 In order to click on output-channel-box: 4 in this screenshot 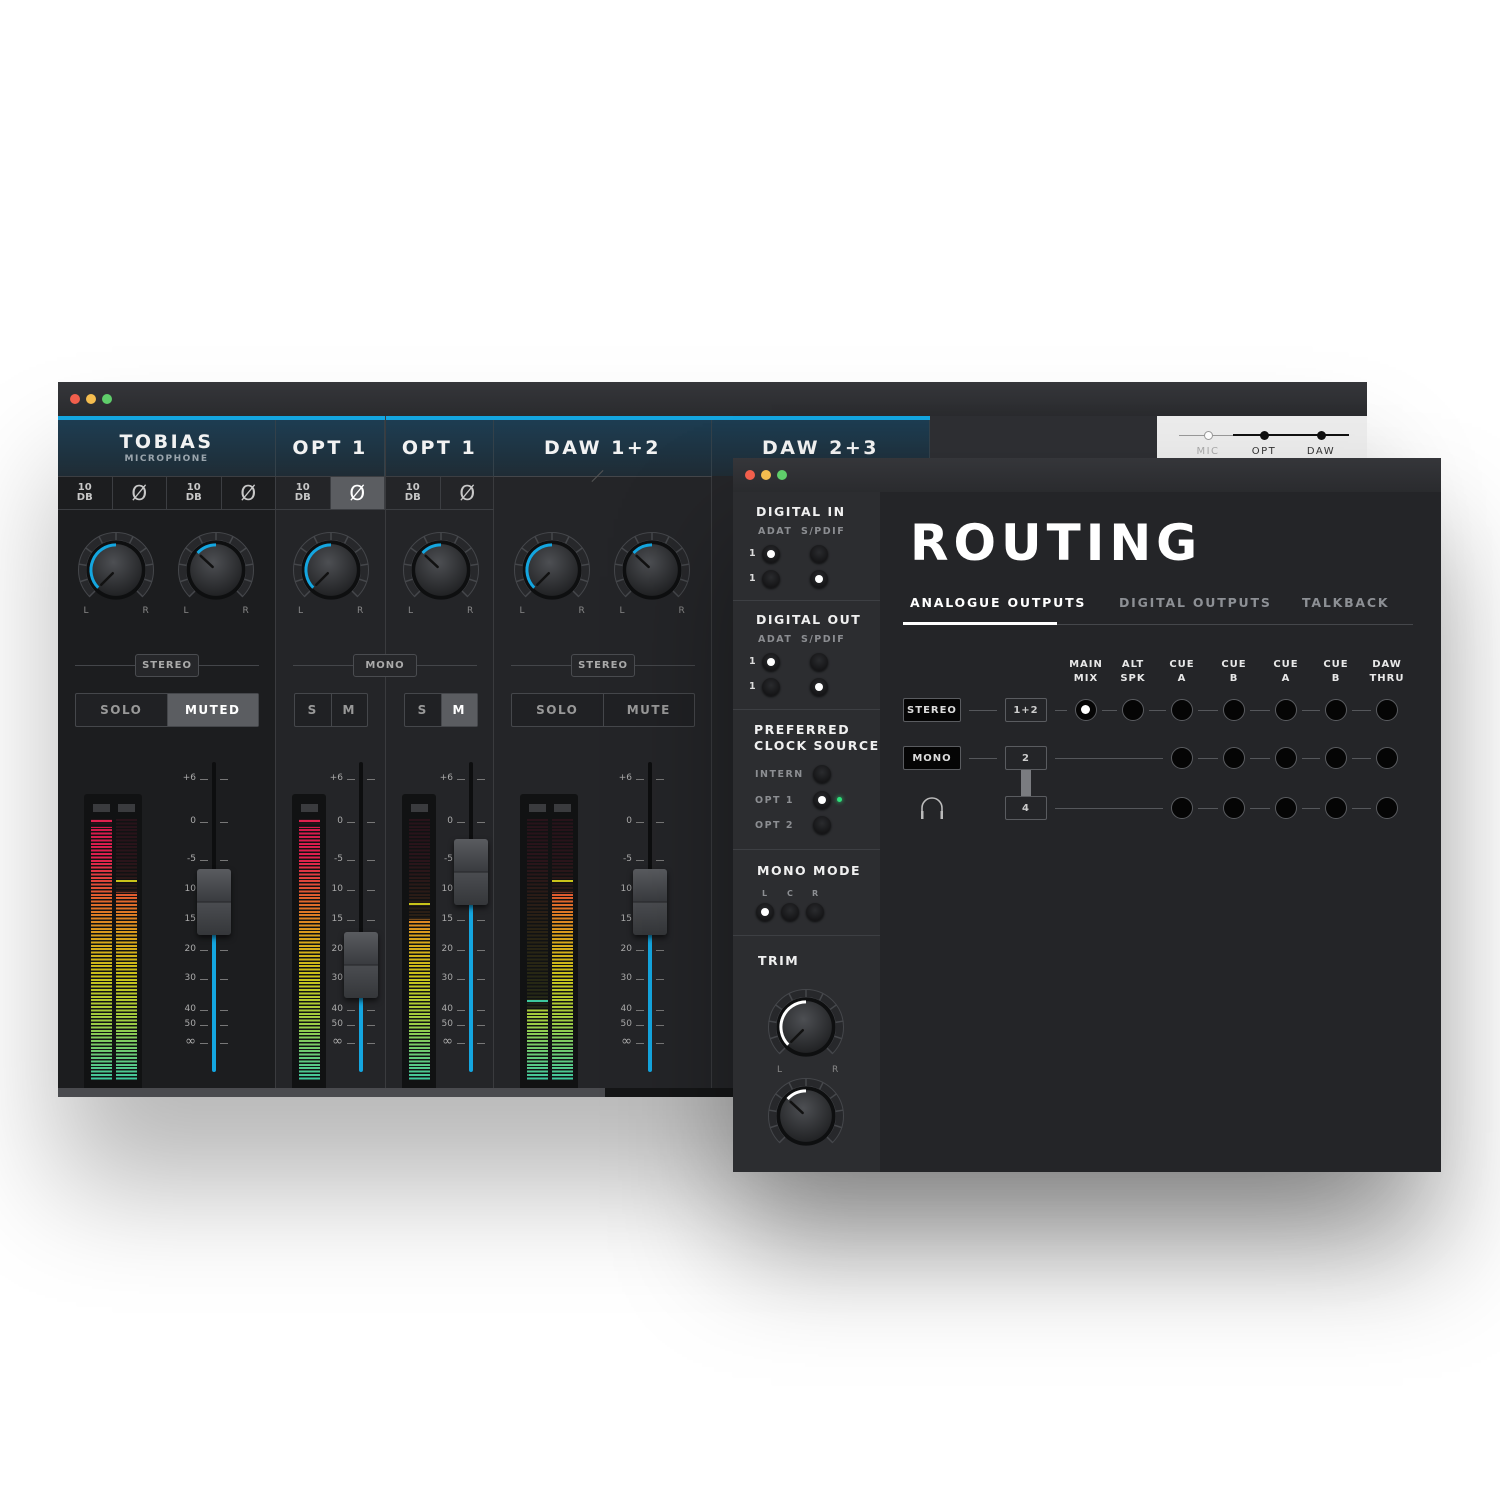, I will do `click(1026, 808)`.